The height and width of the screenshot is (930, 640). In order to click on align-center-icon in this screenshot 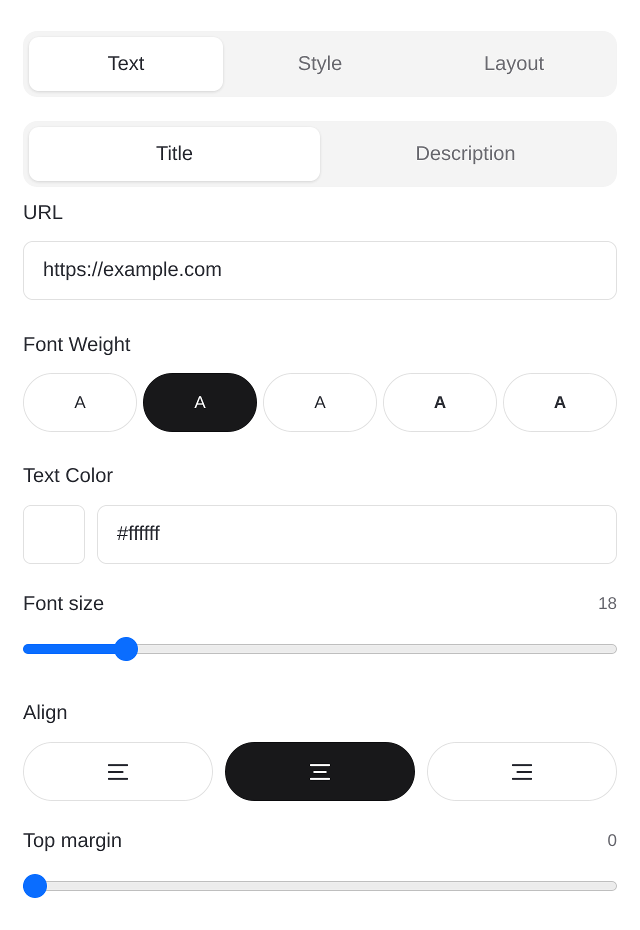, I will do `click(320, 772)`.